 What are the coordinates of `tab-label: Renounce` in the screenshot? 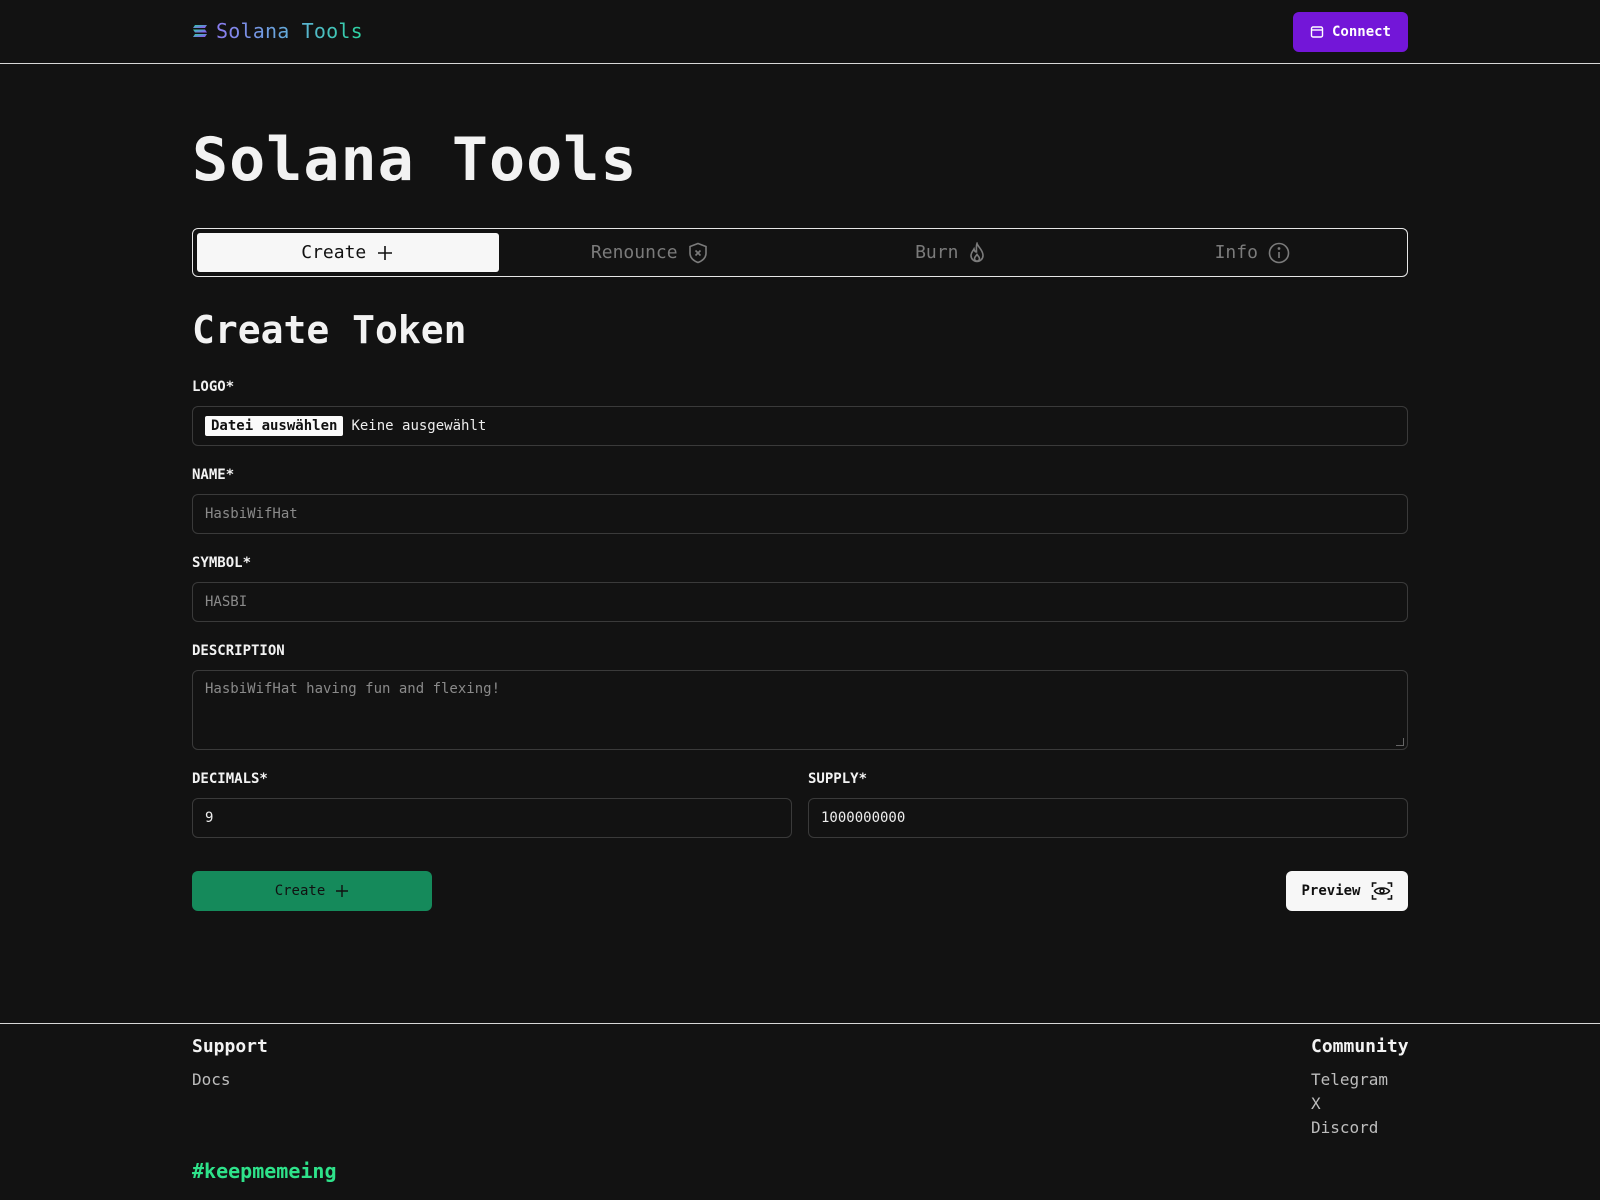 It's located at (634, 252).